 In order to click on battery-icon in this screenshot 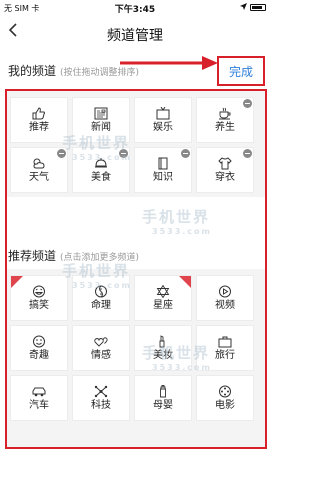, I will do `click(258, 7)`.